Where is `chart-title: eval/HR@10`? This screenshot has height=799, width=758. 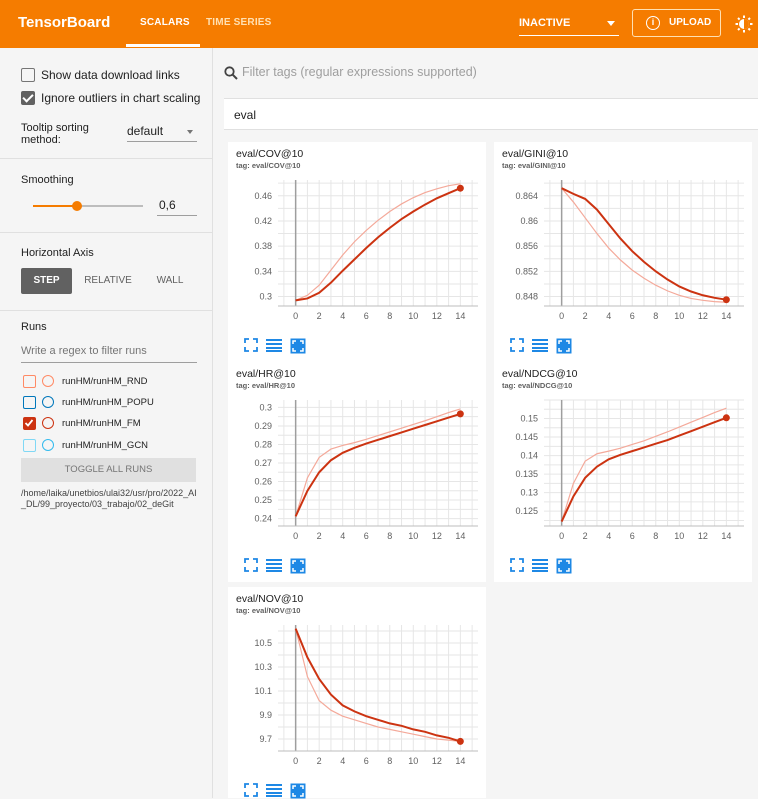 chart-title: eval/HR@10 is located at coordinates (266, 374).